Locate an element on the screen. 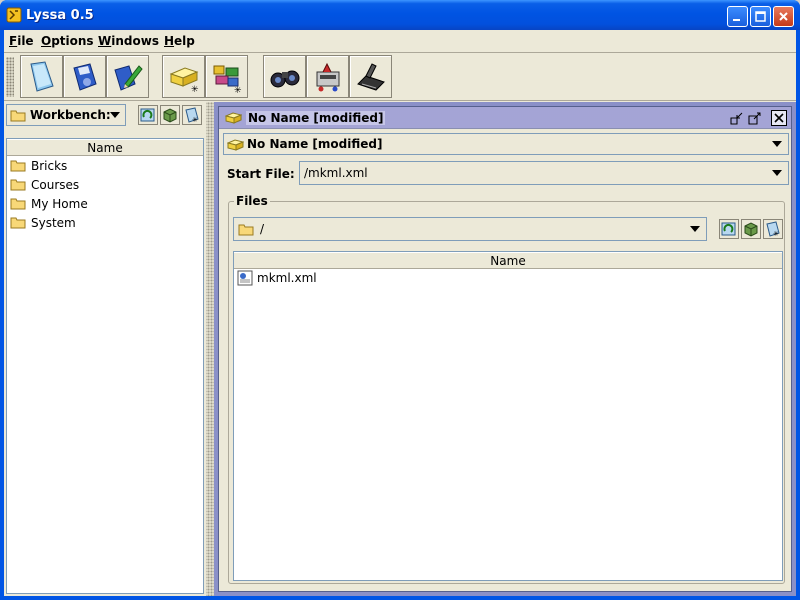 Image resolution: width=800 pixels, height=600 pixels. frame-close-button is located at coordinates (779, 118).